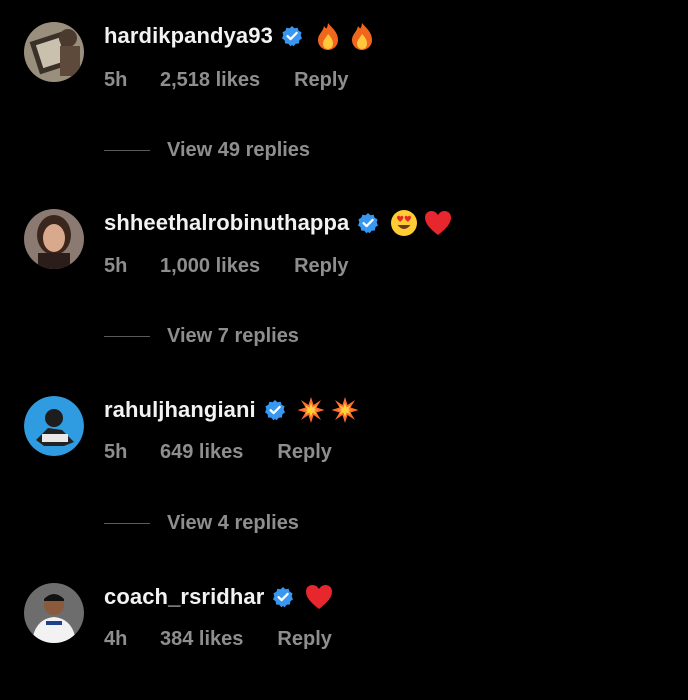 The image size is (688, 700). What do you see at coordinates (180, 410) in the screenshot?
I see `comment-username: rahuljhangiani` at bounding box center [180, 410].